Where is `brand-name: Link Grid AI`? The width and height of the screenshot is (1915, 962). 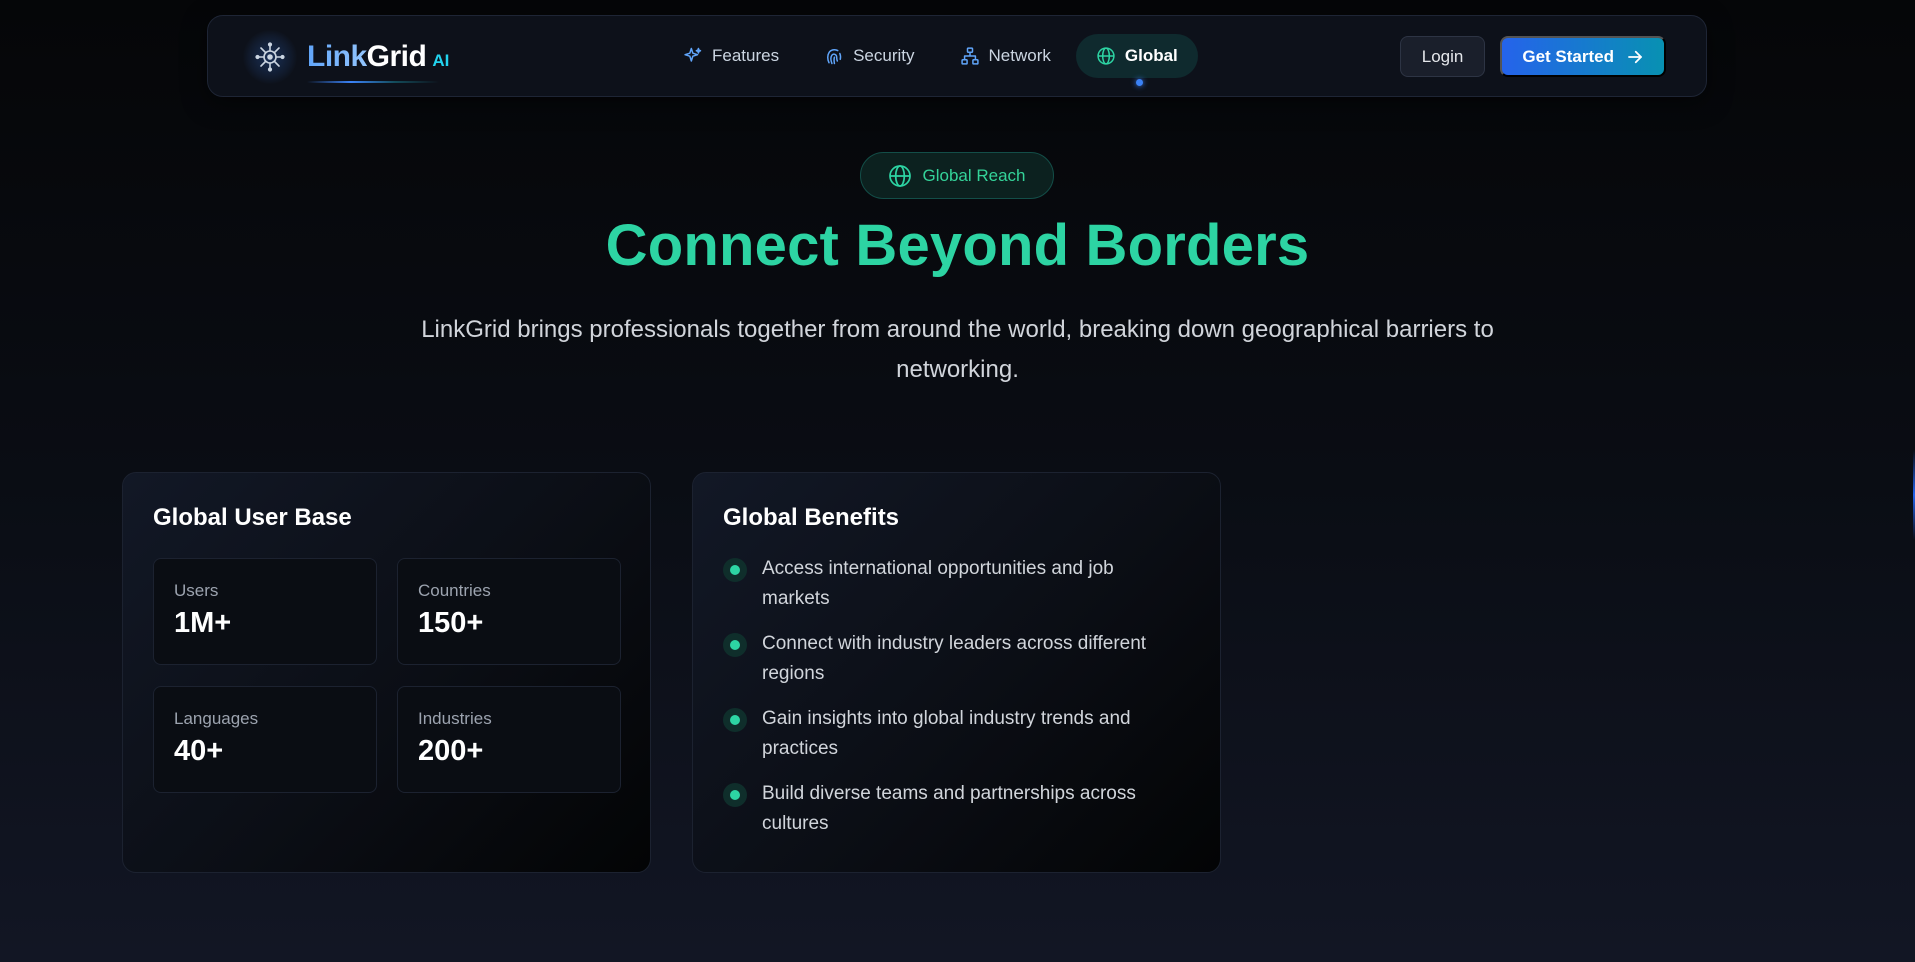
brand-name: Link Grid AI is located at coordinates (378, 61).